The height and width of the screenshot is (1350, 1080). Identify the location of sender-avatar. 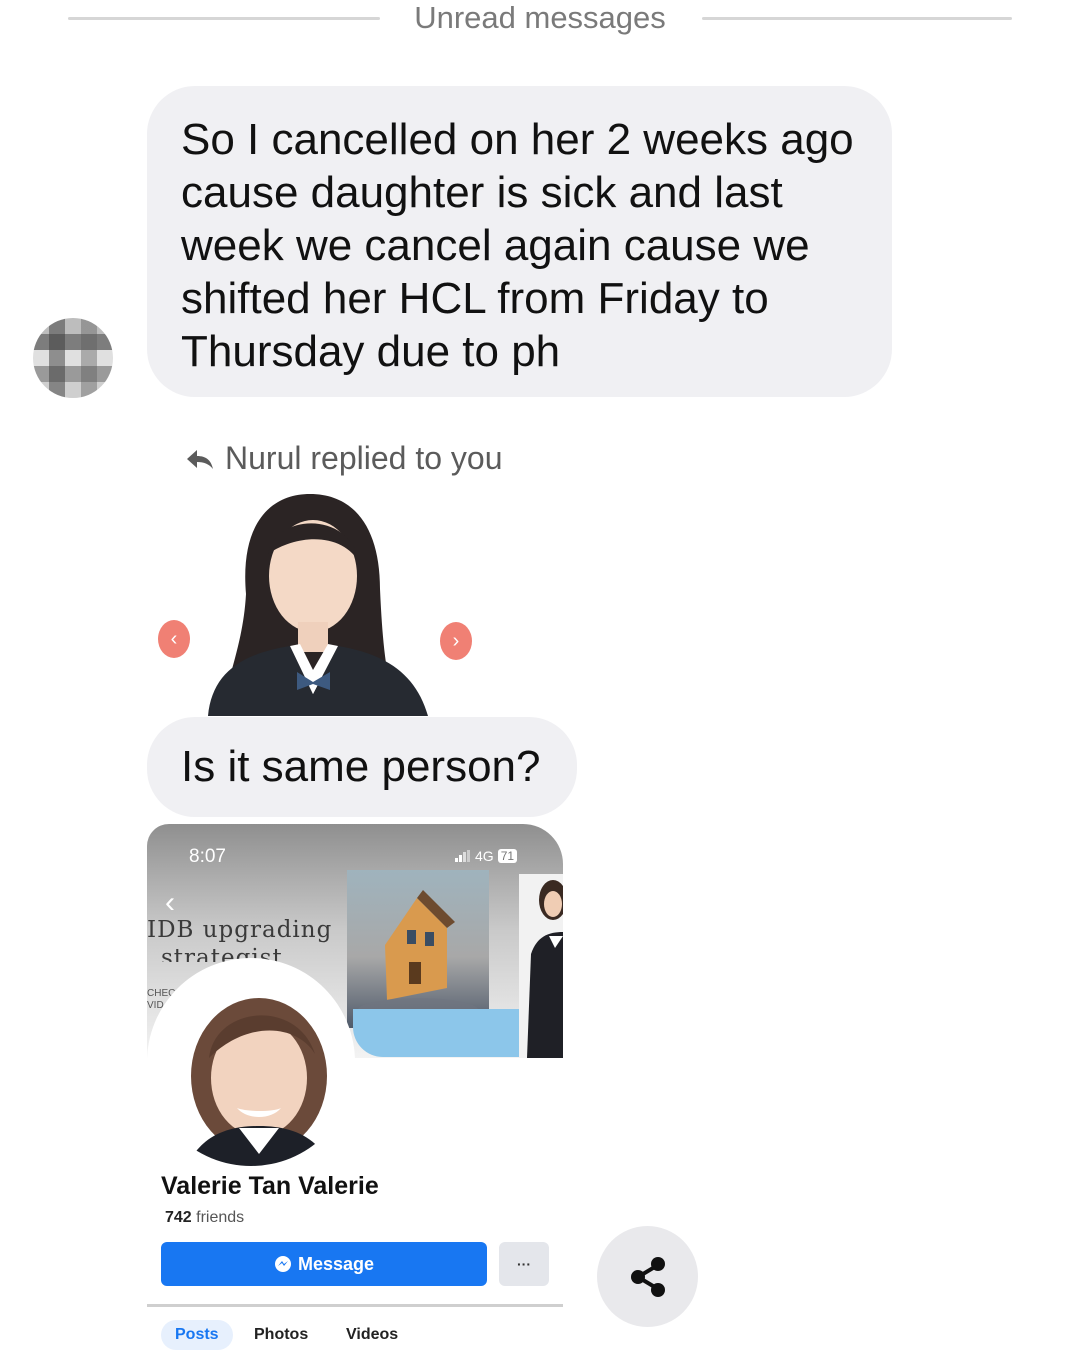
(73, 358).